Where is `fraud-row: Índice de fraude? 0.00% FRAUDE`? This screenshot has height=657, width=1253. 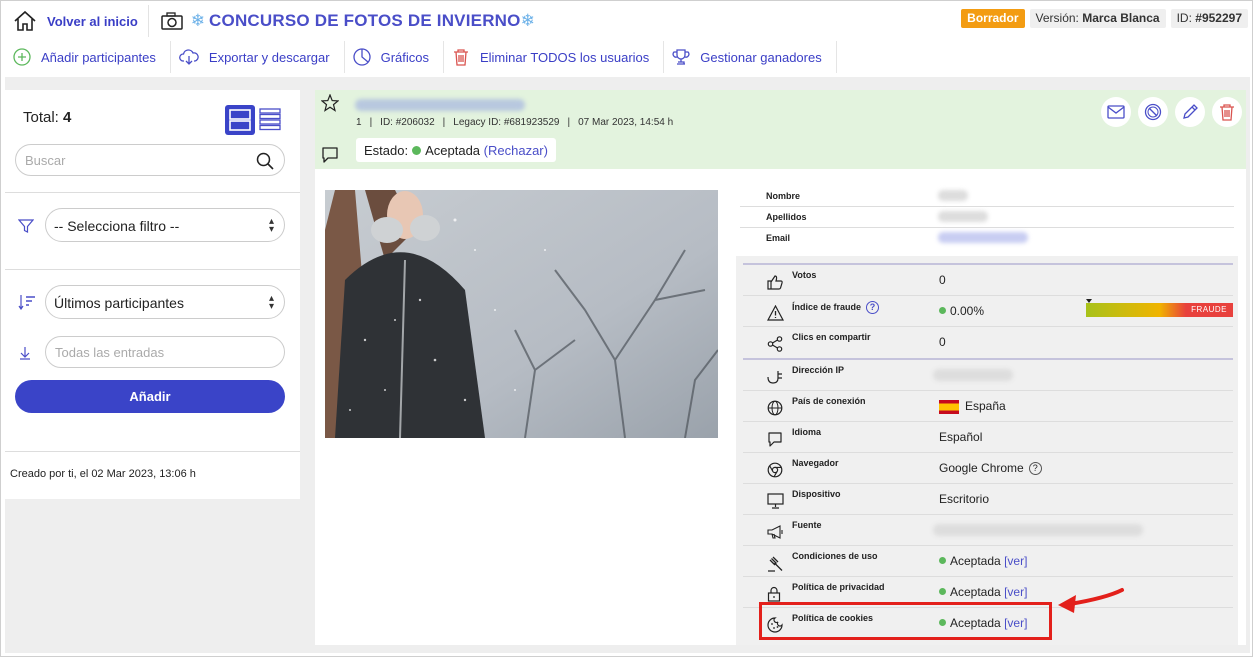
fraud-row: Índice de fraude? 0.00% FRAUDE is located at coordinates (988, 311).